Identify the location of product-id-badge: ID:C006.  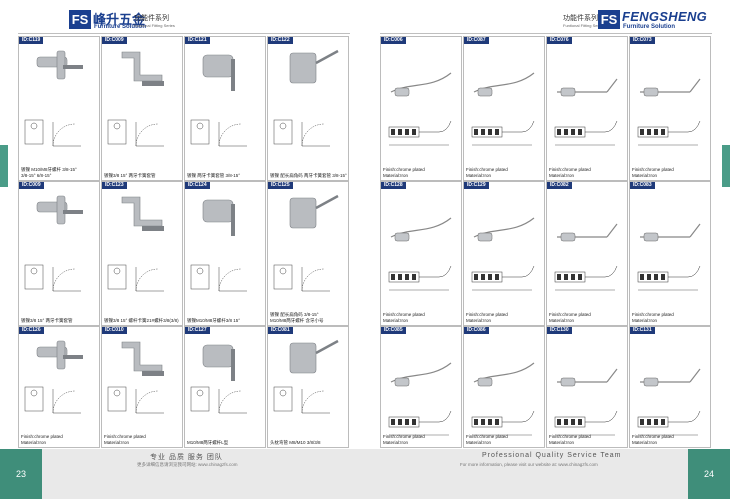
(393, 40).